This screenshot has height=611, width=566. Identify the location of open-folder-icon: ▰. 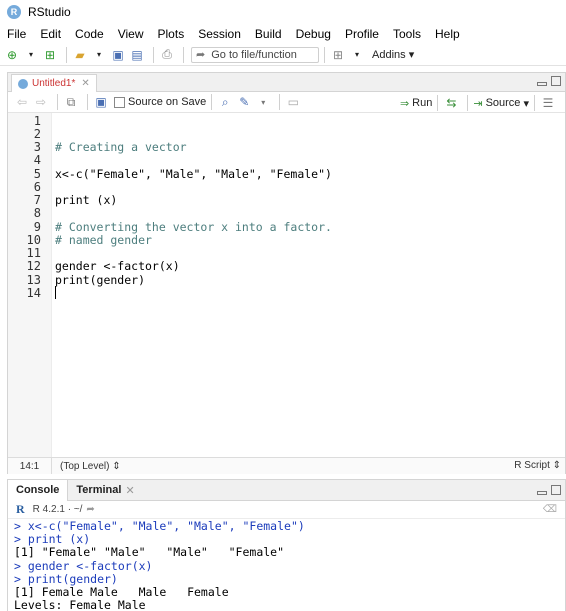
(80, 55).